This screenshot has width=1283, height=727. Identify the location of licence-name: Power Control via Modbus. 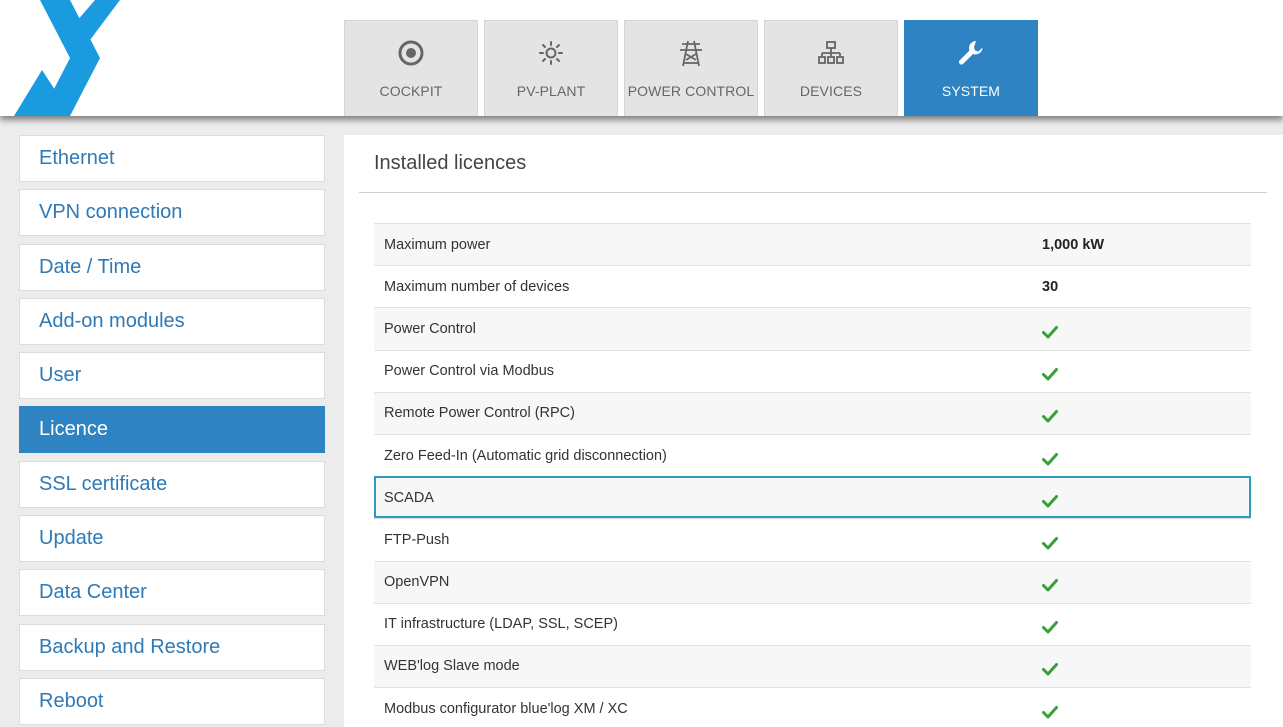
(469, 371).